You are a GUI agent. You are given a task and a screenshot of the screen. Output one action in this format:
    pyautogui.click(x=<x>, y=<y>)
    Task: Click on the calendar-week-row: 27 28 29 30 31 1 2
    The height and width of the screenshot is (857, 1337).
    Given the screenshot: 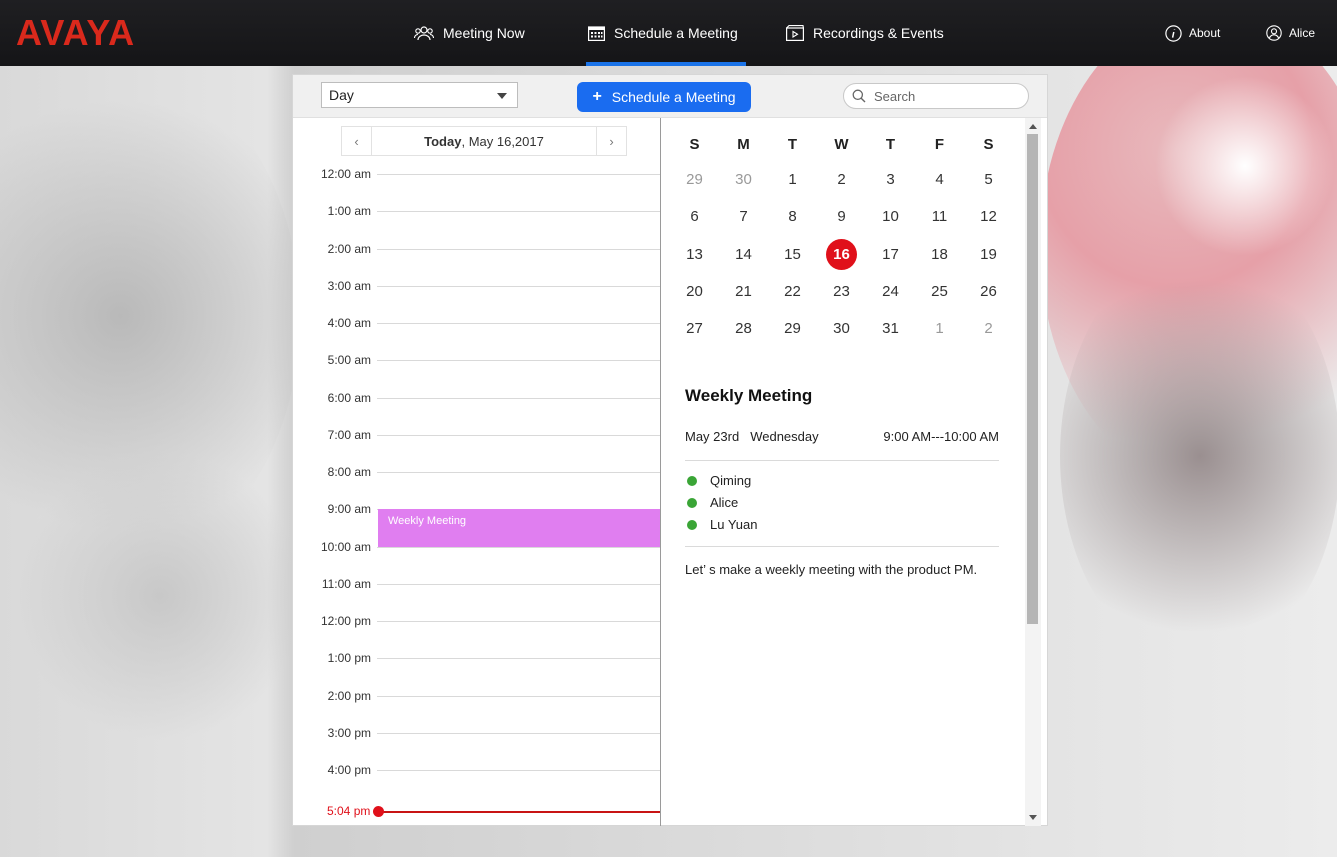 What is the action you would take?
    pyautogui.click(x=841, y=329)
    